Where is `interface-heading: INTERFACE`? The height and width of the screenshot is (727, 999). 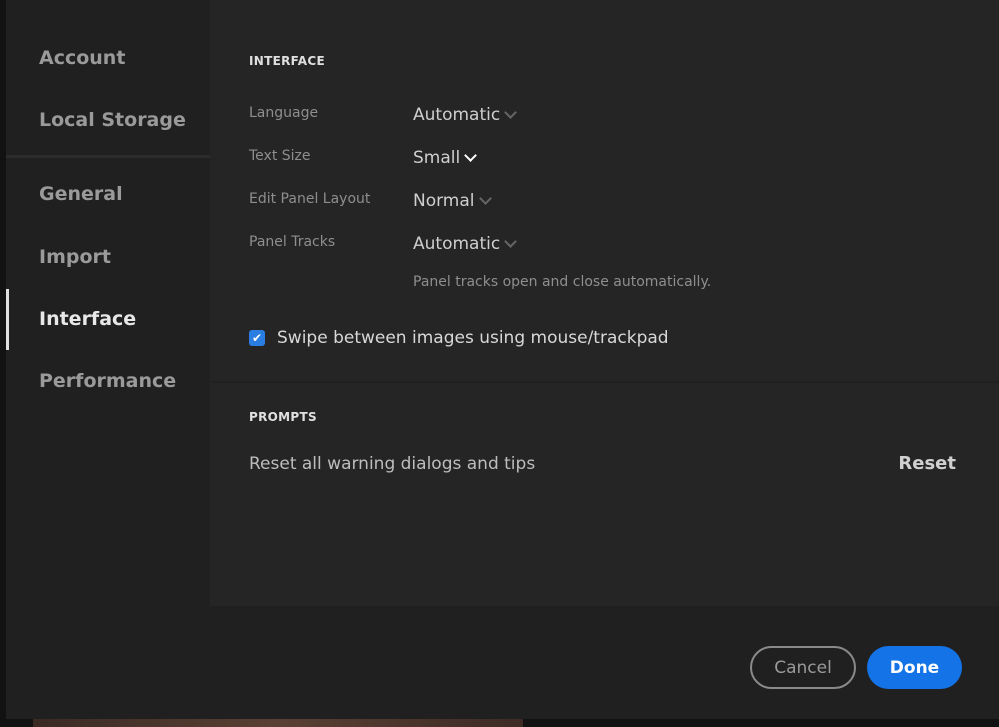
interface-heading: INTERFACE is located at coordinates (287, 61).